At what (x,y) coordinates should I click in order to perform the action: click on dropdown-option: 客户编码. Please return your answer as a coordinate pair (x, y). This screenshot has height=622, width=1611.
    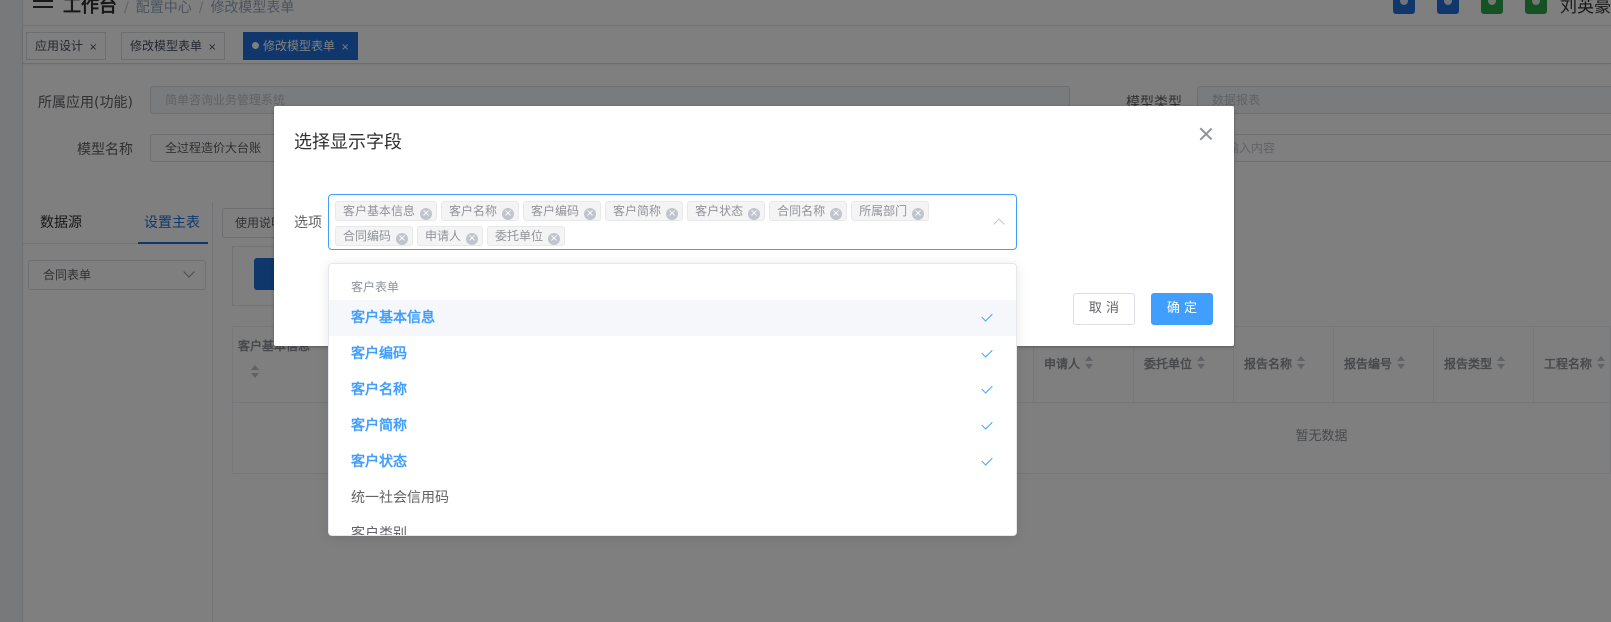
    Looking at the image, I should click on (672, 354).